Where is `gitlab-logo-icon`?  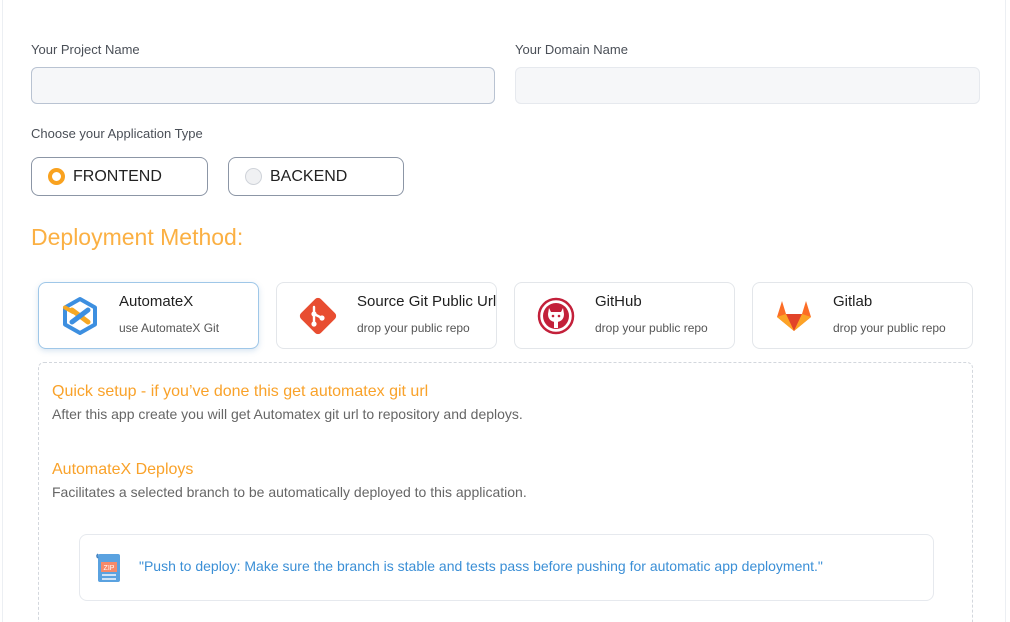
gitlab-logo-icon is located at coordinates (794, 316).